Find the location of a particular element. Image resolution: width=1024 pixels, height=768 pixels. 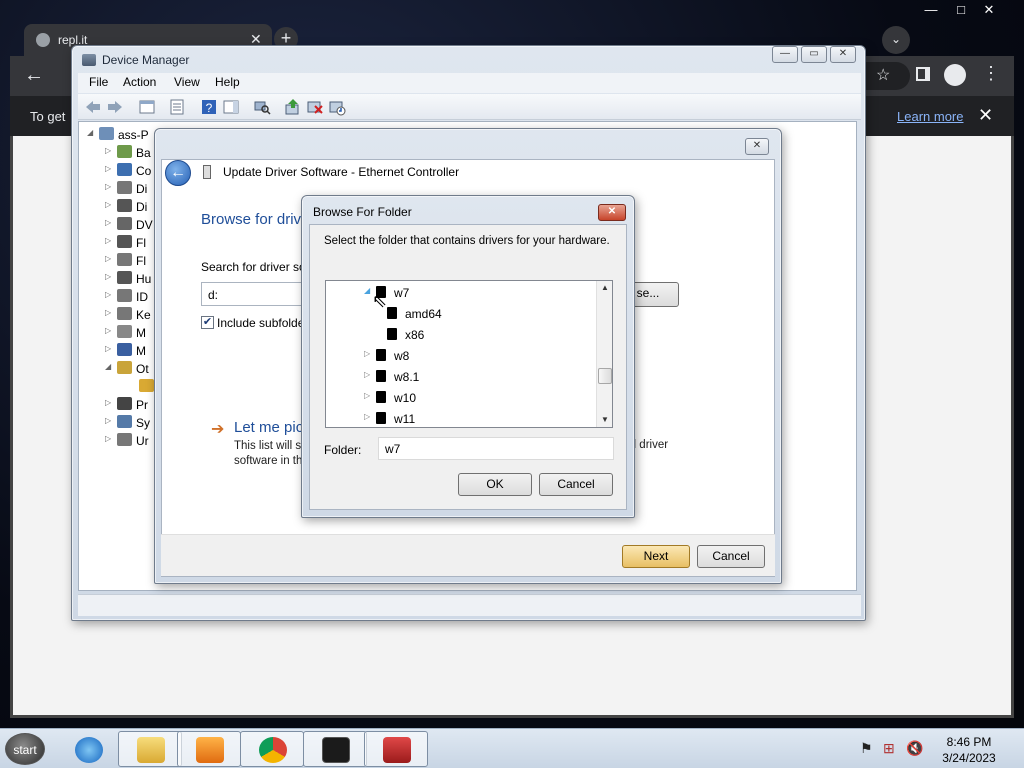

folder-row: ◢ w7 is located at coordinates (474, 293).